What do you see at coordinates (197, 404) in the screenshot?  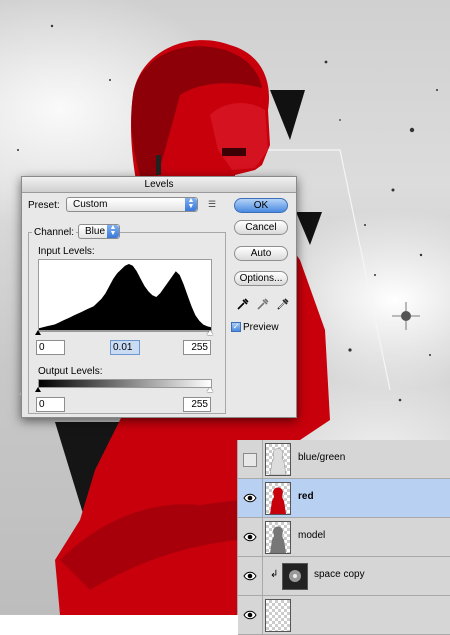 I see `output-white-field: 255` at bounding box center [197, 404].